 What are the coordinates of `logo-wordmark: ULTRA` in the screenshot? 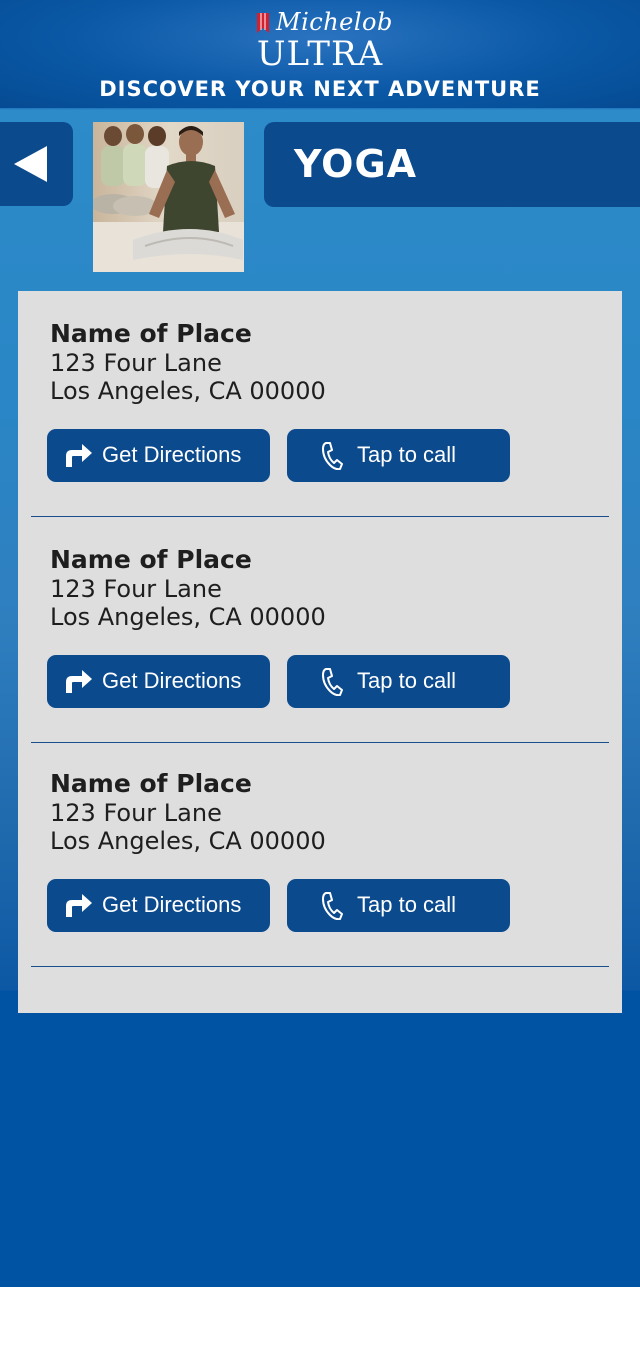 It's located at (320, 54).